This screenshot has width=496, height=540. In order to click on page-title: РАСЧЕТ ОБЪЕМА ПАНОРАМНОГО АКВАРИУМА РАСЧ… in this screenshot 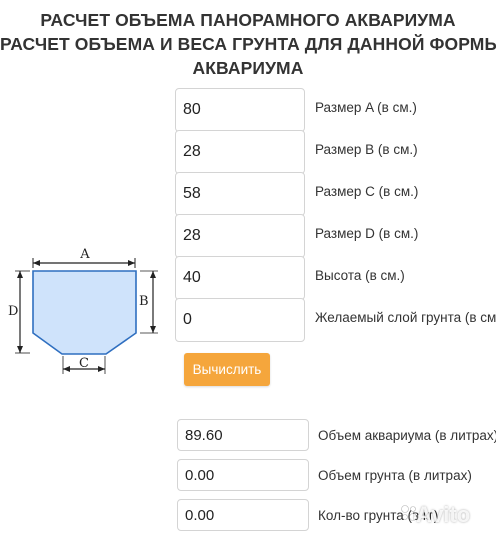, I will do `click(248, 44)`.